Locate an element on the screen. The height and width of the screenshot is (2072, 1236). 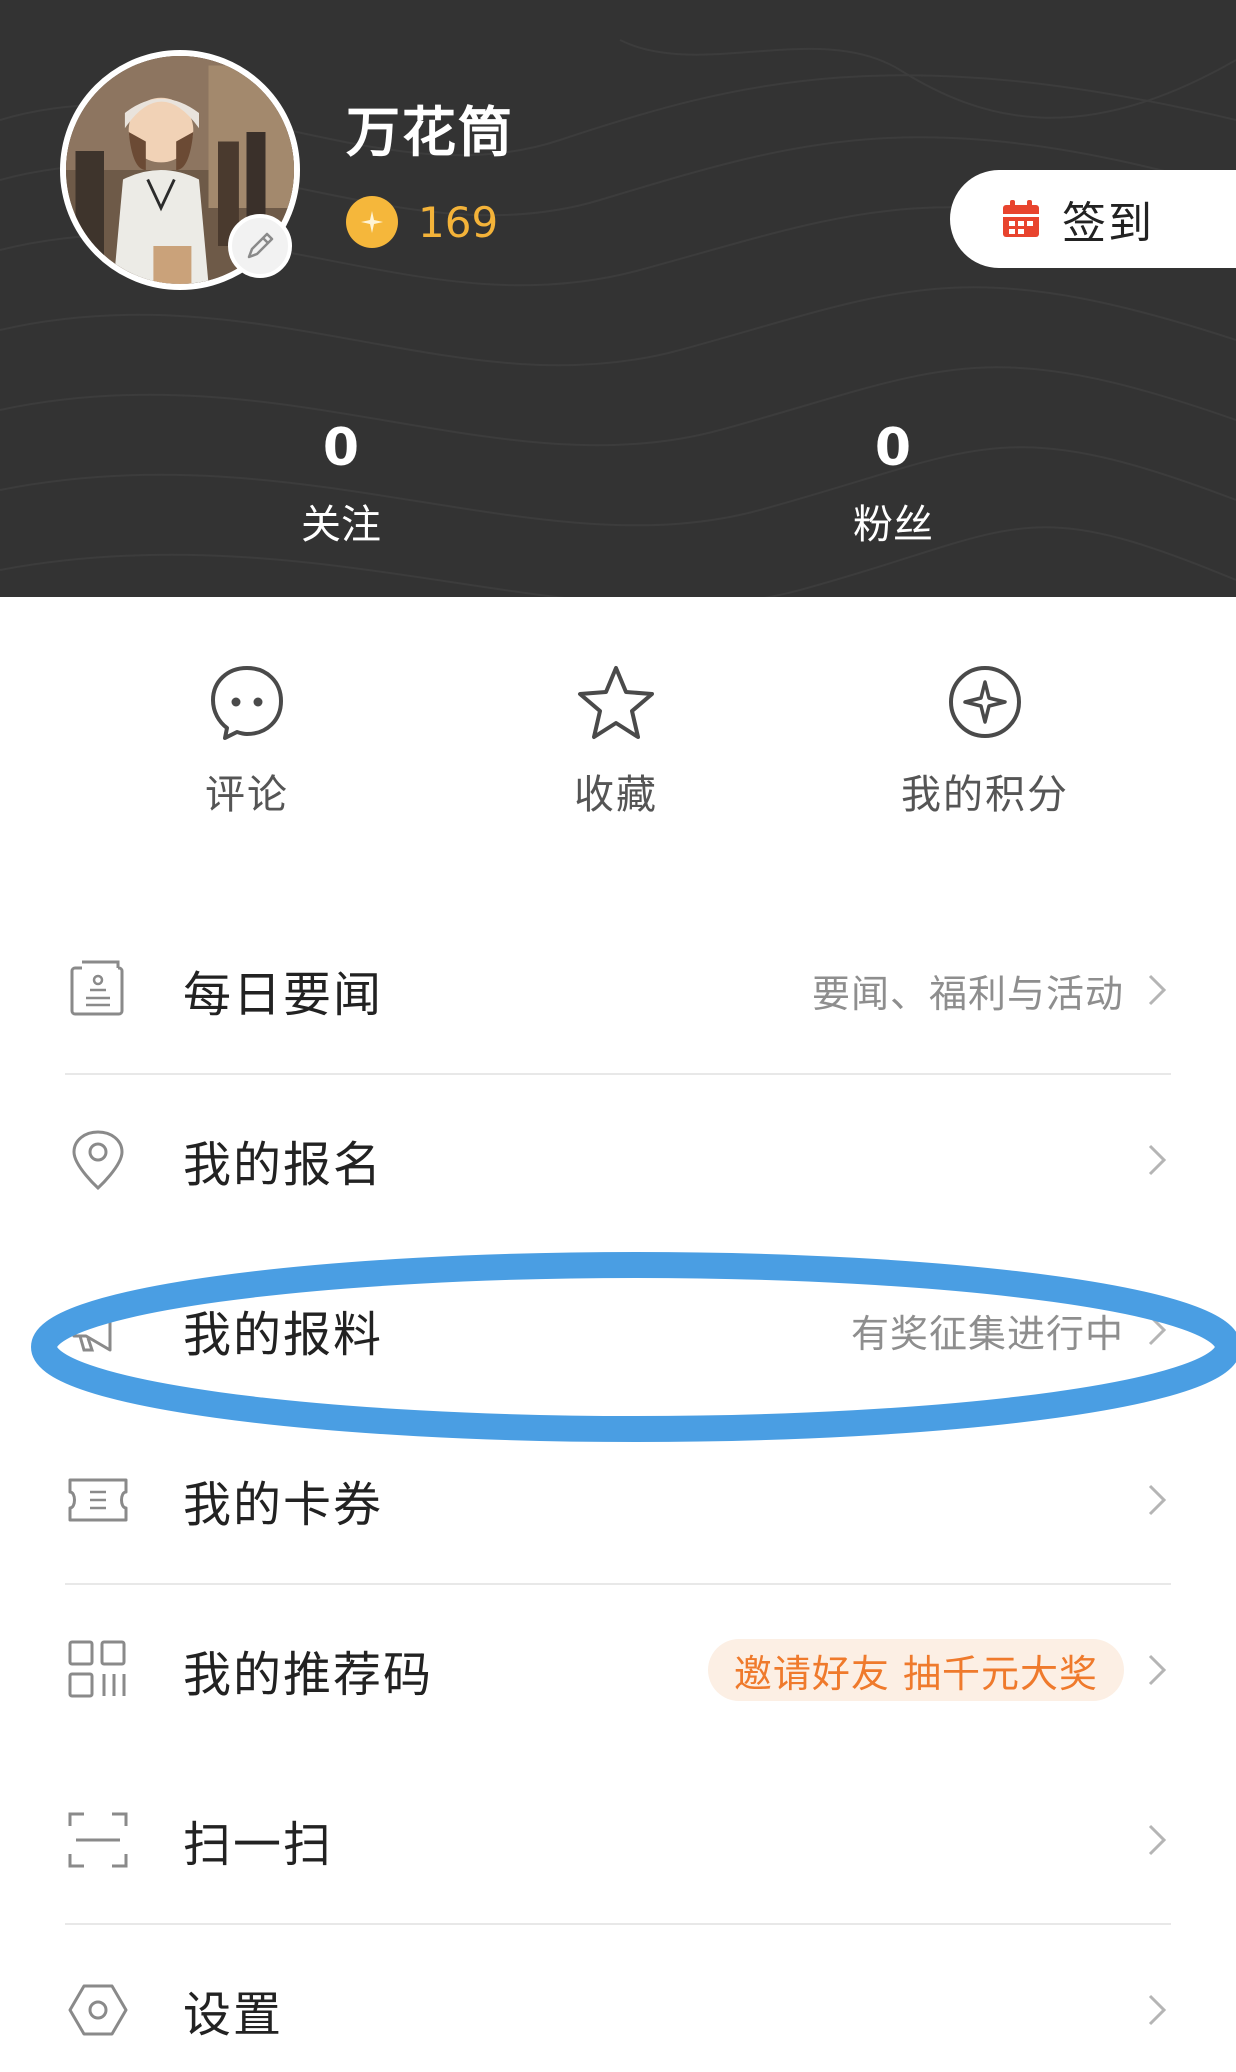
star-icon is located at coordinates (616, 702).